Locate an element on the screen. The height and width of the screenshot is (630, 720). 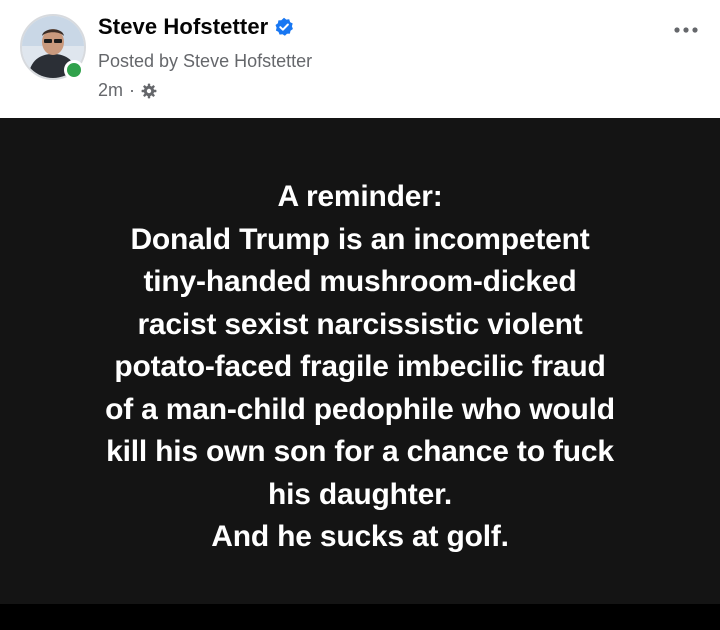
post-text-line: tiny-handed mushroom-dicked is located at coordinates (360, 281).